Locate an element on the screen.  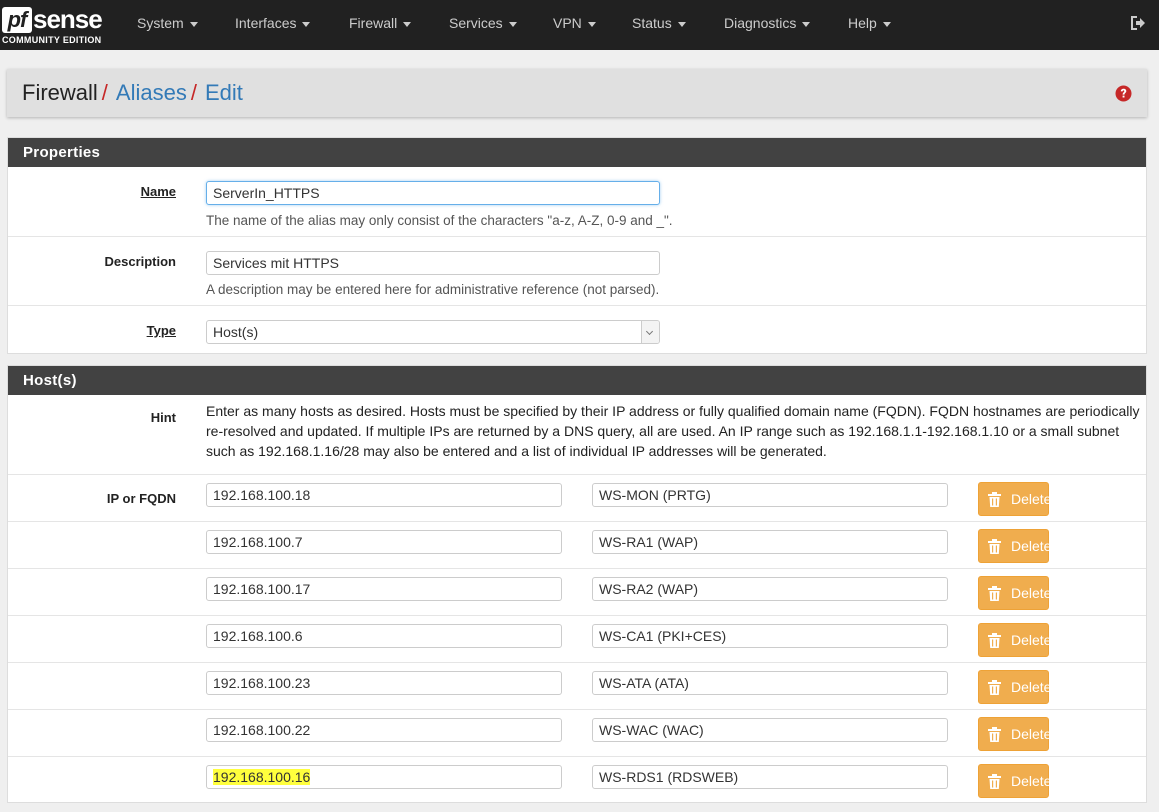
menu-label: Help is located at coordinates (862, 23).